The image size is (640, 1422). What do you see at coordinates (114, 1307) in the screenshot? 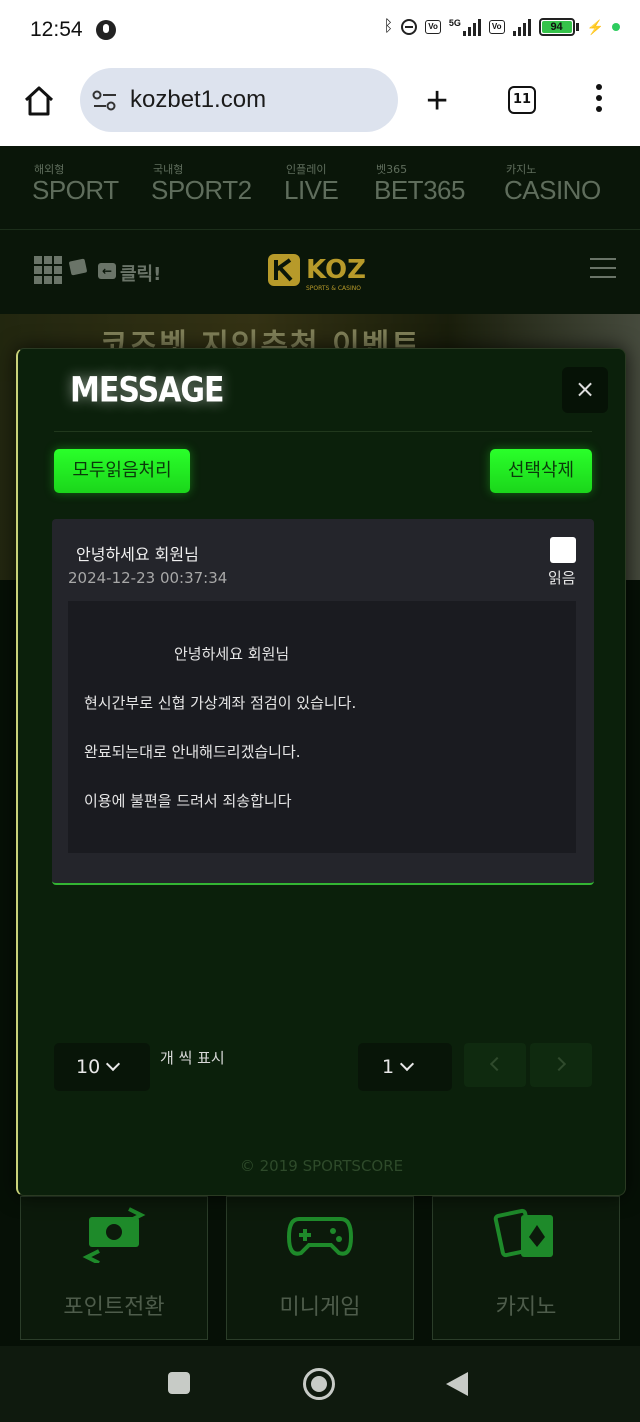
I see `tile-label: 포인트전환` at bounding box center [114, 1307].